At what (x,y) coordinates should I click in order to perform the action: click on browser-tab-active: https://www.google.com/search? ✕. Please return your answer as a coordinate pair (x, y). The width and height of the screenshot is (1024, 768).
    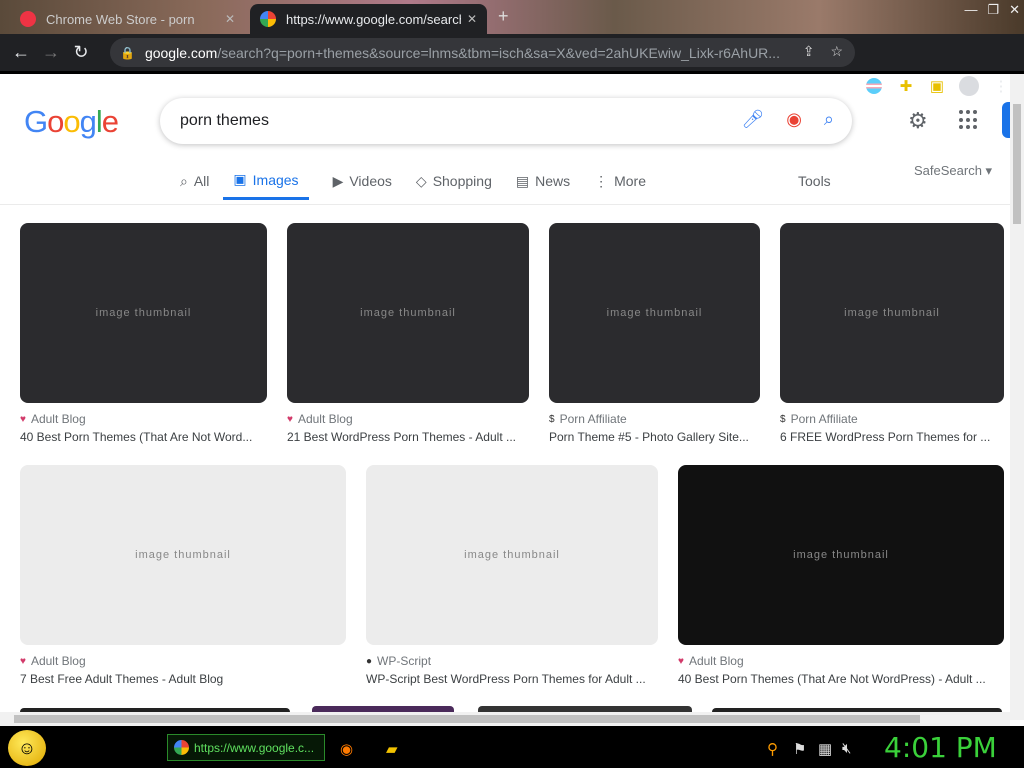
    Looking at the image, I should click on (368, 19).